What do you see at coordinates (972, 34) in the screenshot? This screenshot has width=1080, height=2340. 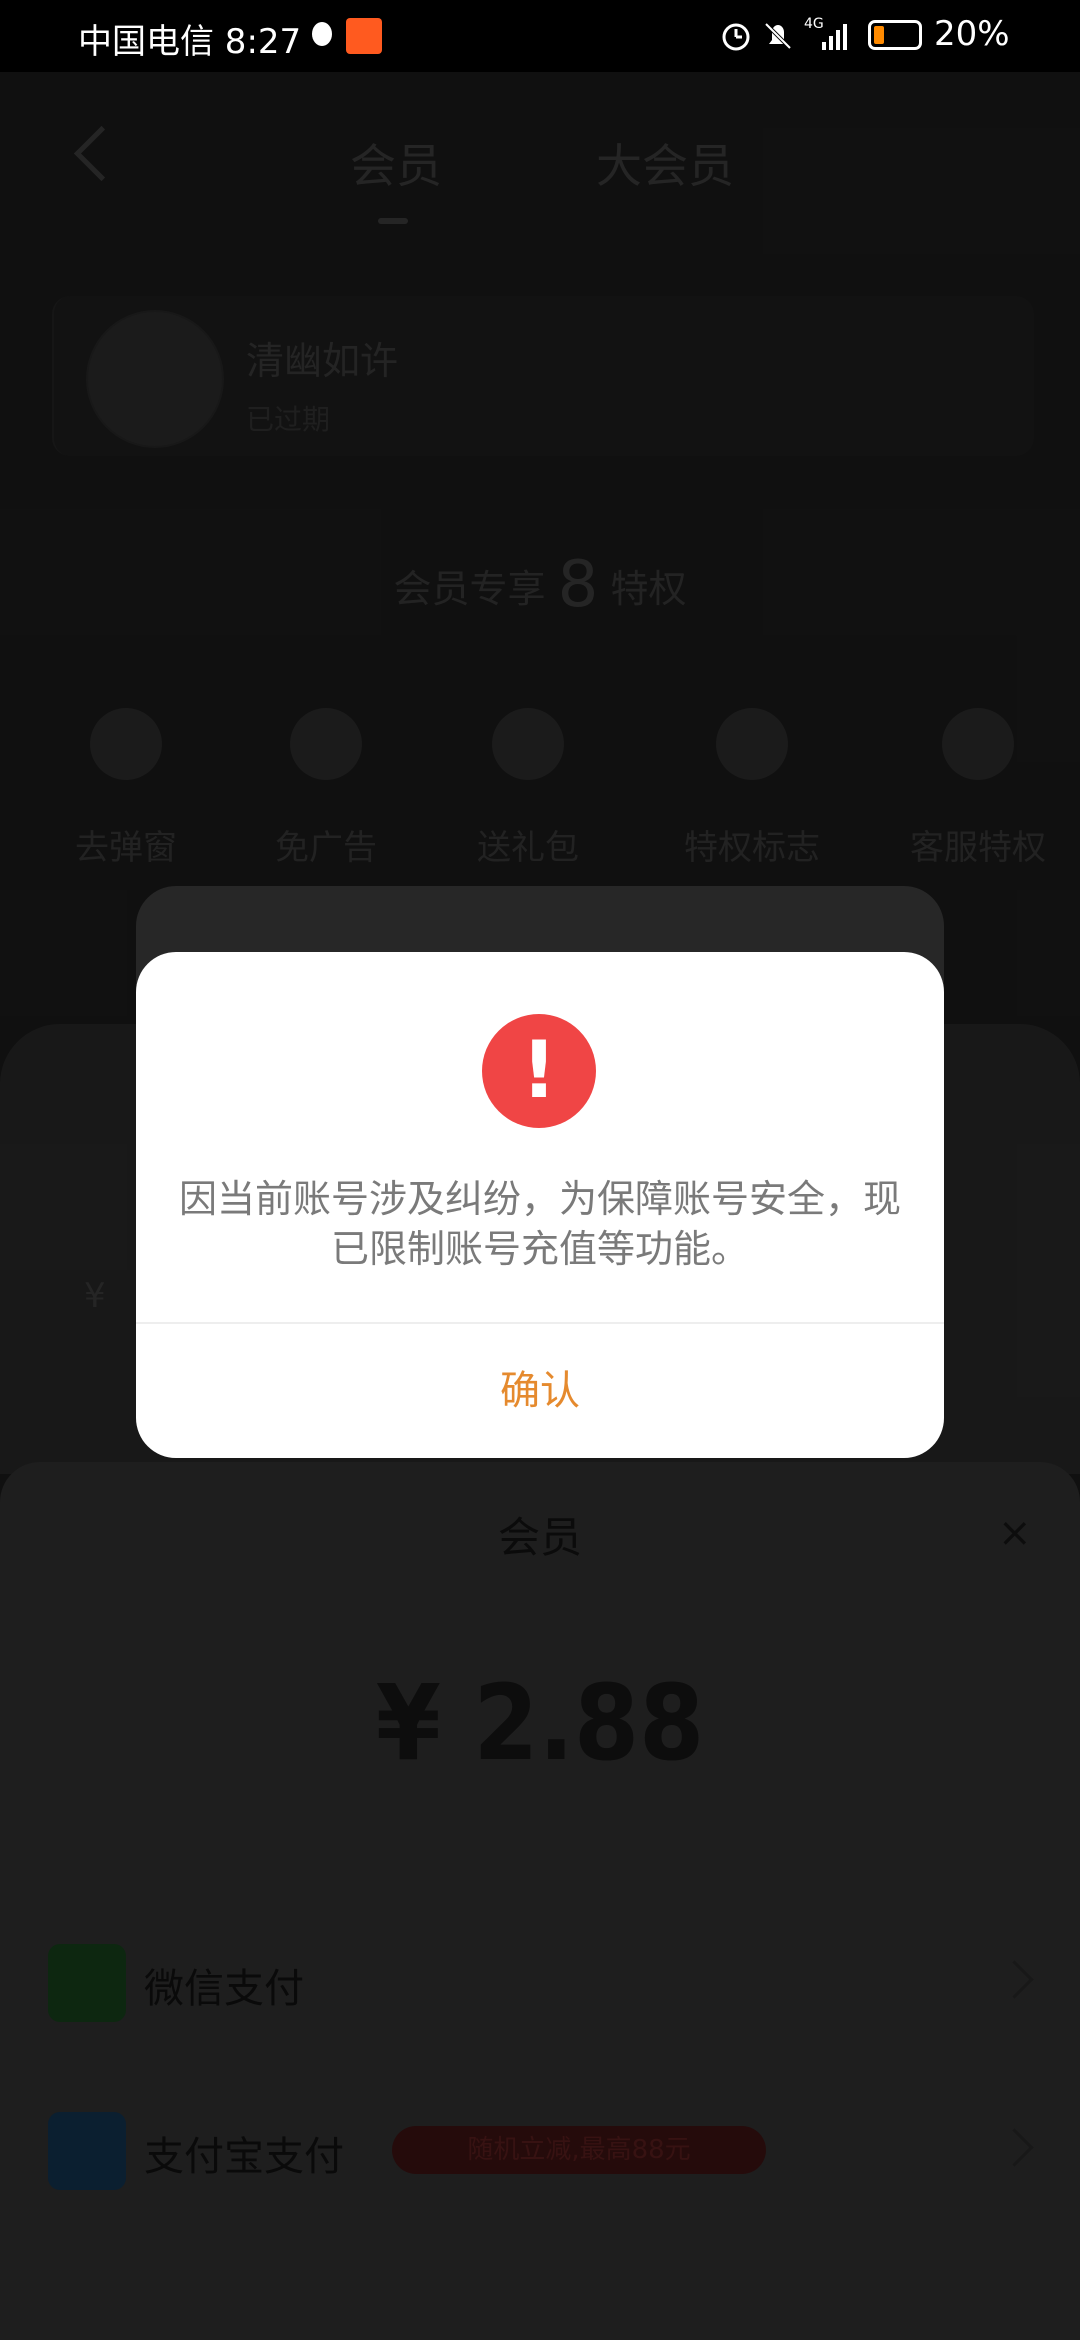 I see `battery-level: 20%` at bounding box center [972, 34].